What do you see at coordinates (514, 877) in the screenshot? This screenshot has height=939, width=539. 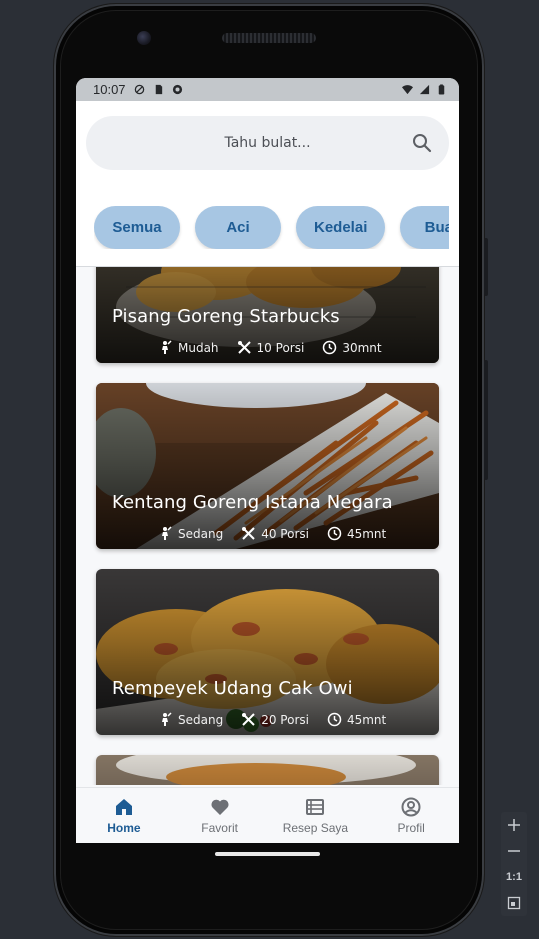 I see `zoom-actual-size-button: 1:1` at bounding box center [514, 877].